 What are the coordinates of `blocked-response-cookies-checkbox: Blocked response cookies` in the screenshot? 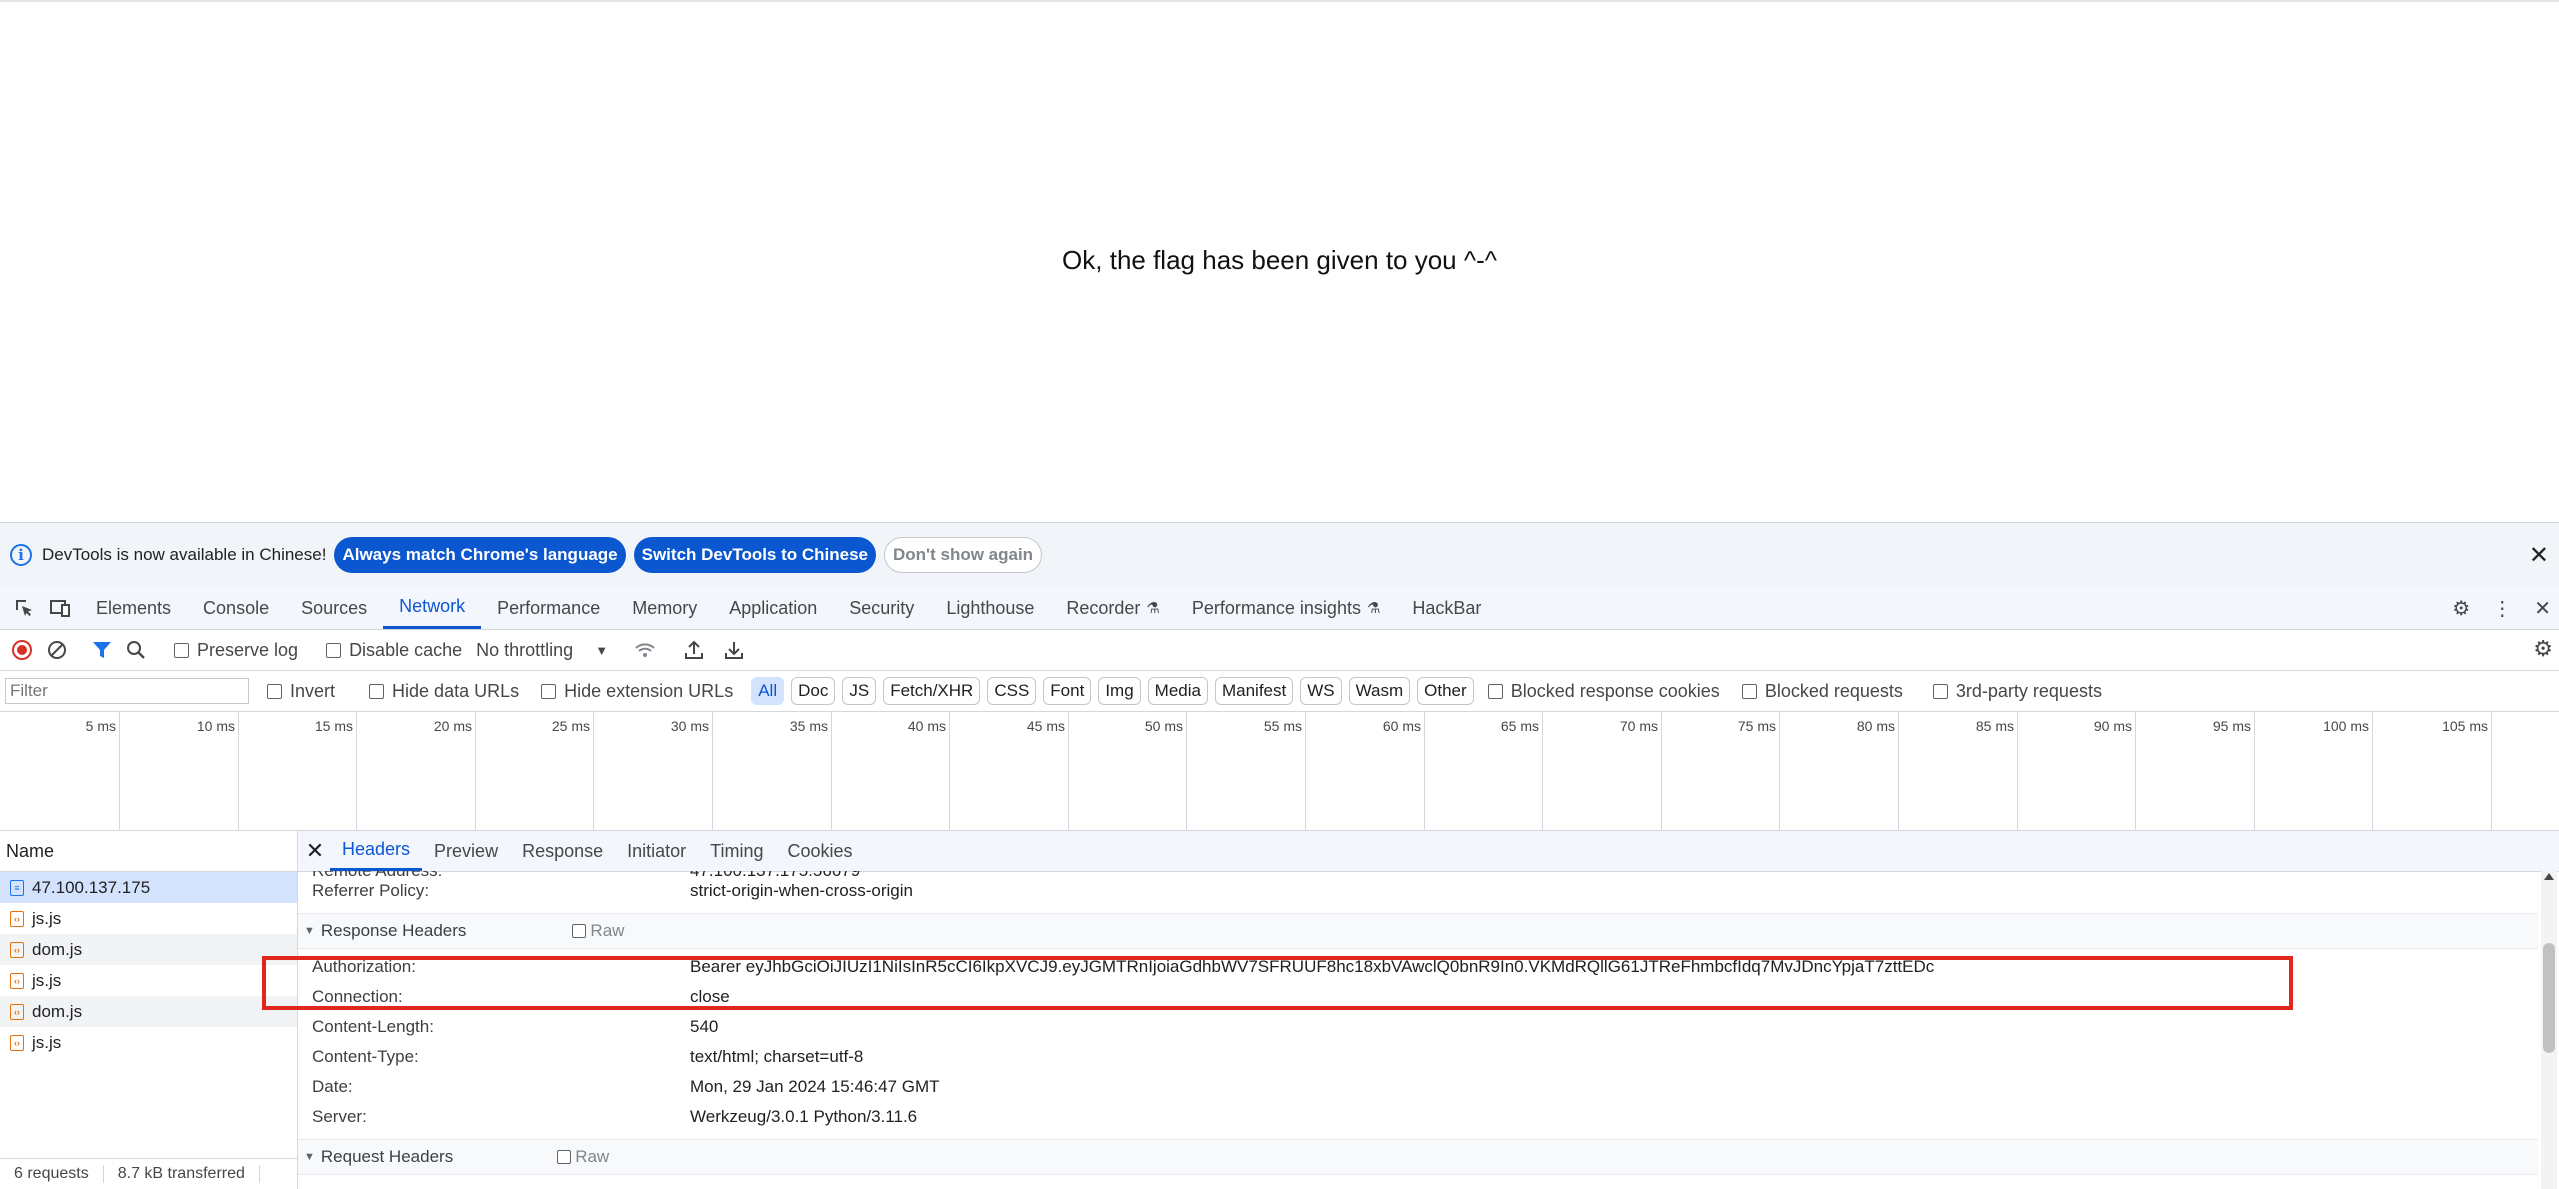 It's located at (1603, 691).